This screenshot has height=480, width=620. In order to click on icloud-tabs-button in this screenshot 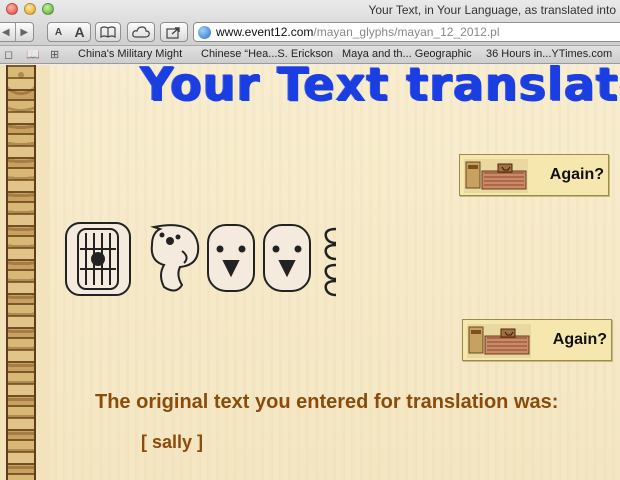, I will do `click(141, 32)`.